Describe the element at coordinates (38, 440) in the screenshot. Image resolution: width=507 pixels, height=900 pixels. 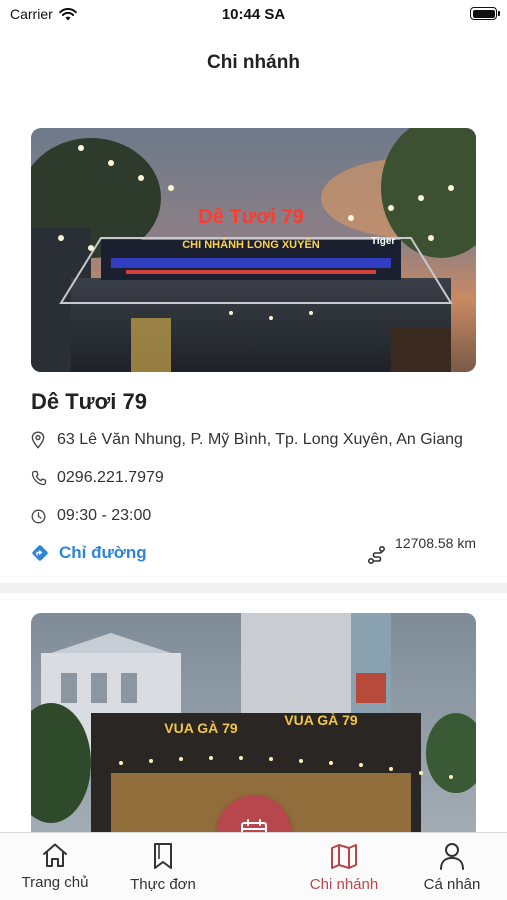
I see `location-pin-icon` at that location.